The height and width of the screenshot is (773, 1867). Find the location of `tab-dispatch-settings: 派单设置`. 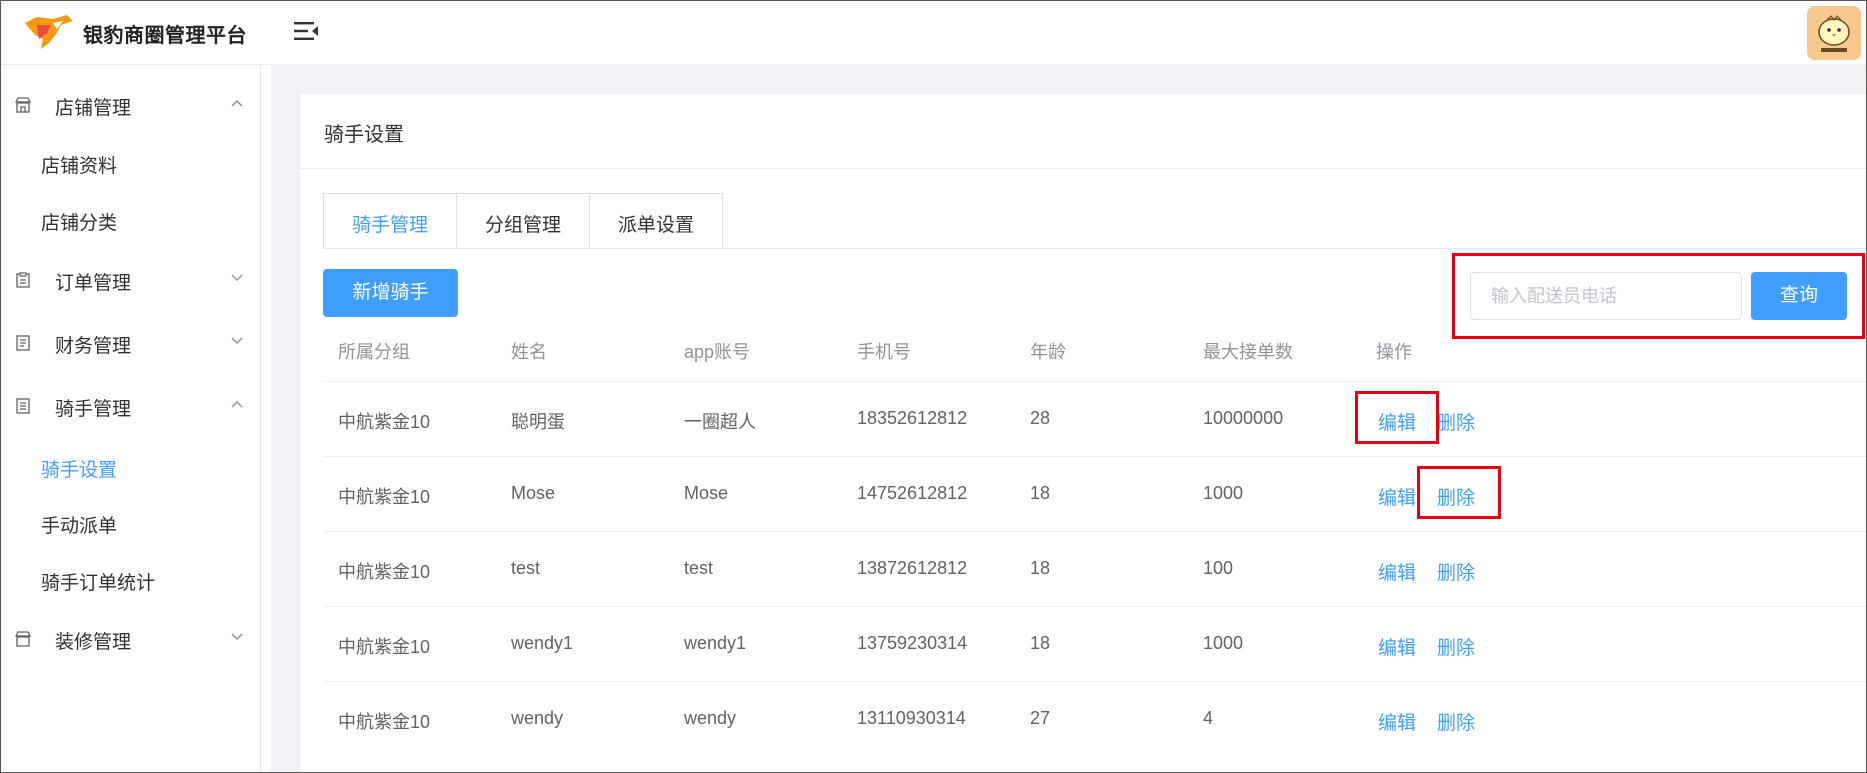

tab-dispatch-settings: 派单设置 is located at coordinates (656, 221).